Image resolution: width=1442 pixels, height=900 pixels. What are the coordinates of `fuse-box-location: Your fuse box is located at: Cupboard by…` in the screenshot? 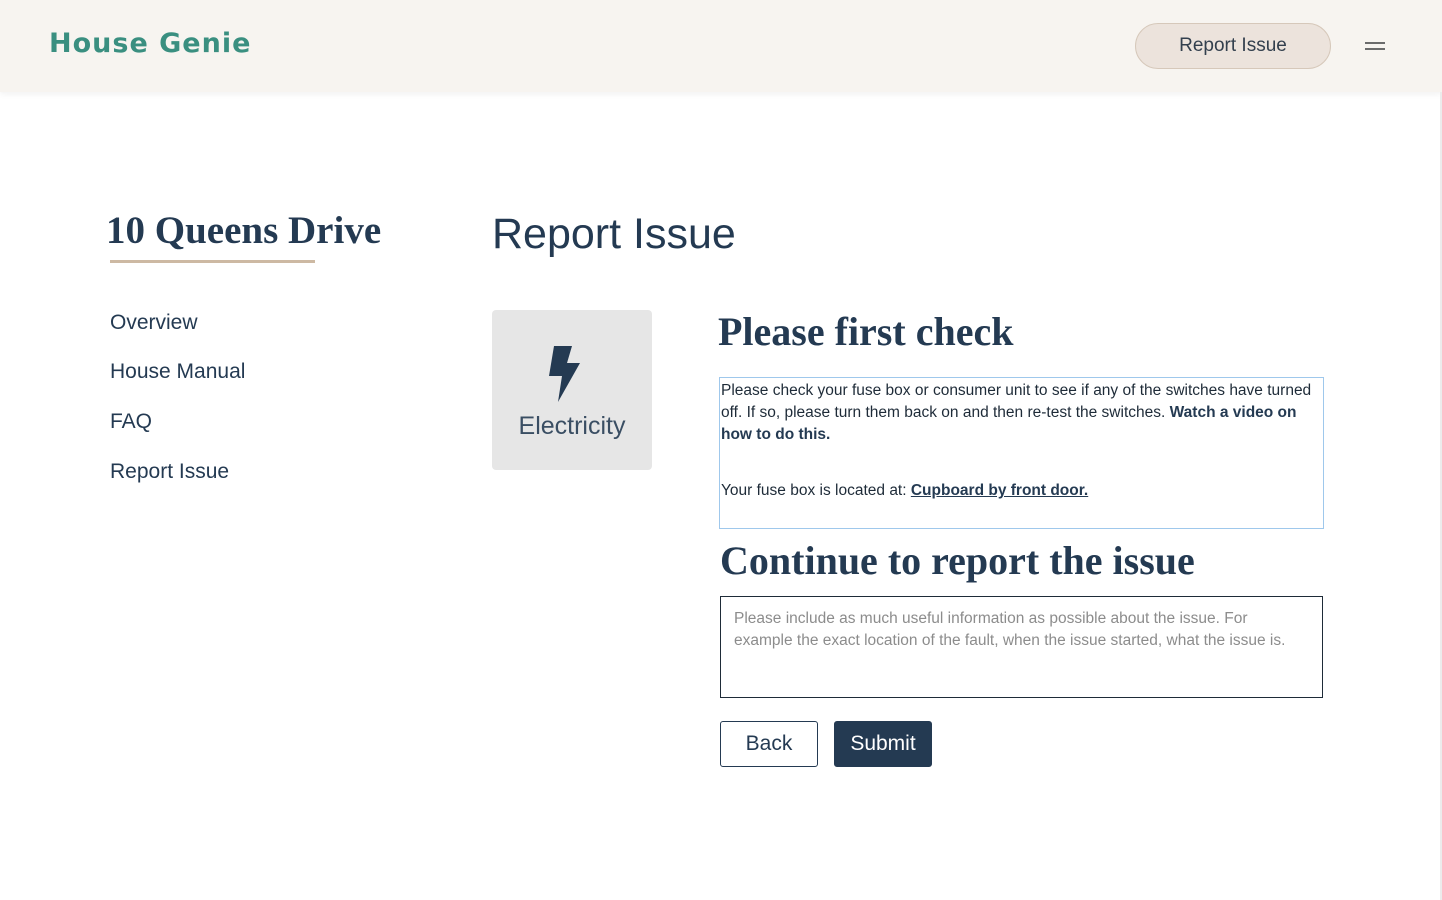 It's located at (1021, 491).